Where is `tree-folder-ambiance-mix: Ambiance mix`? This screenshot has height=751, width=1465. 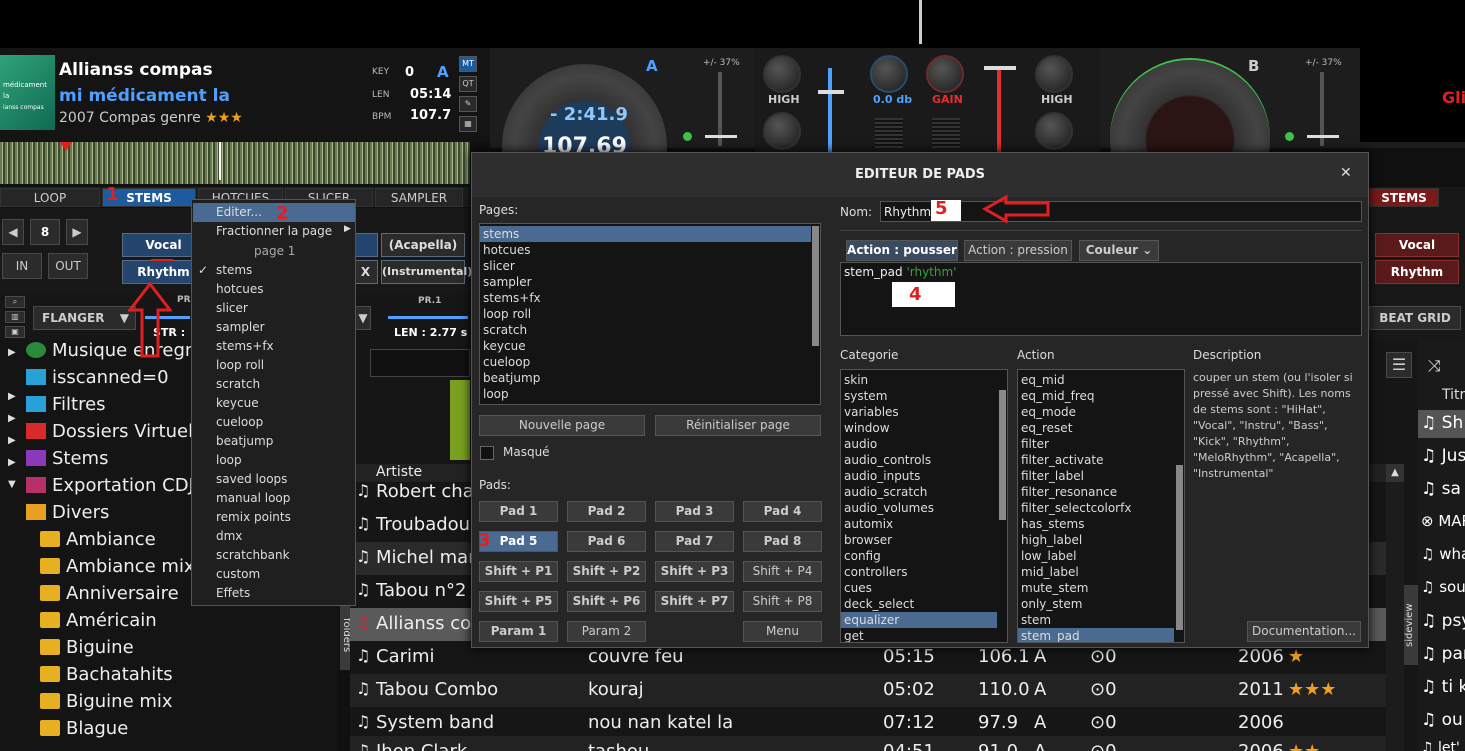
tree-folder-ambiance-mix: Ambiance mix is located at coordinates (117, 566).